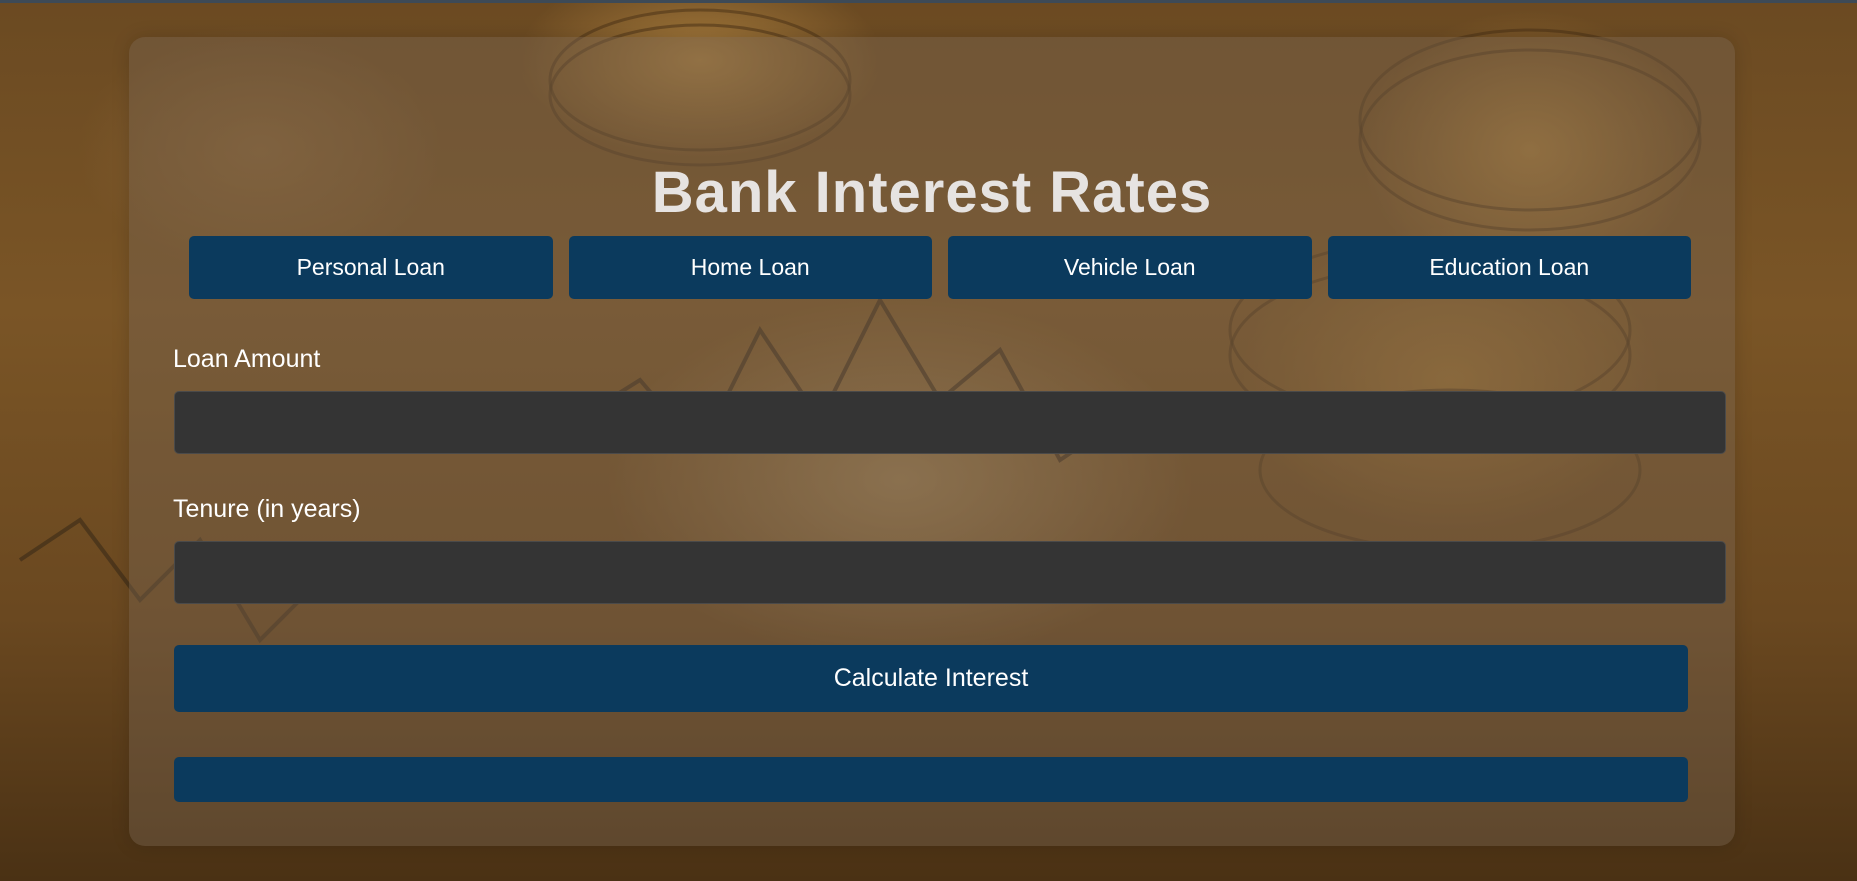  Describe the element at coordinates (950, 422) in the screenshot. I see `loan-amount-input` at that location.